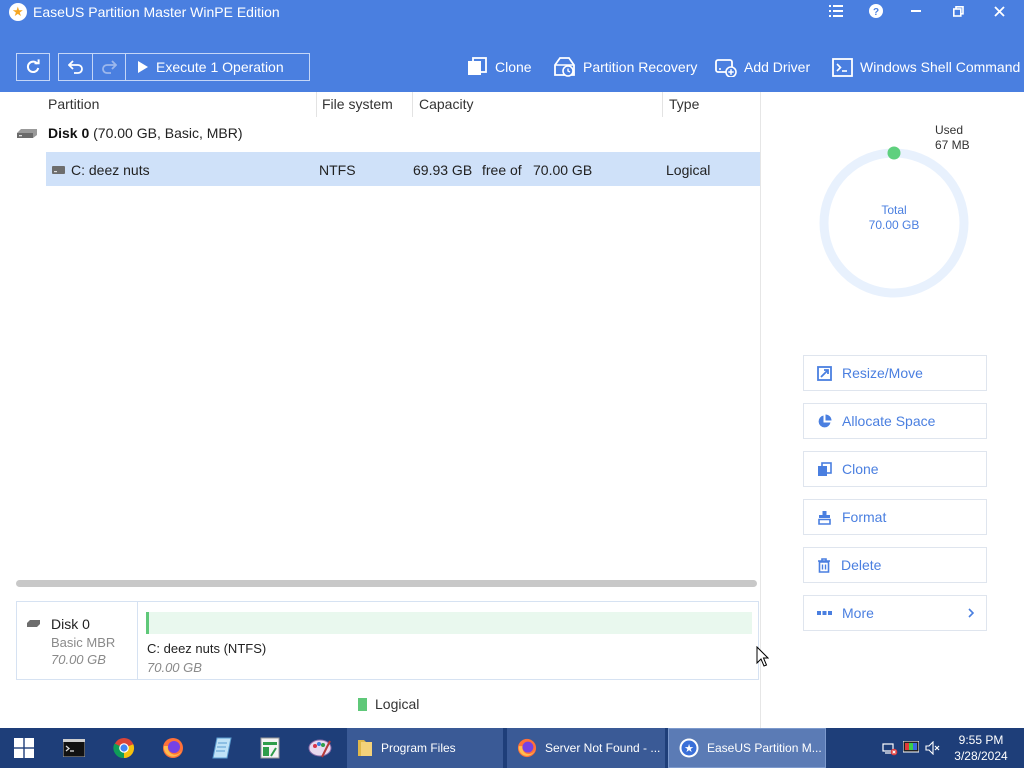 This screenshot has width=1024, height=768. I want to click on cell-type: Logical, so click(688, 170).